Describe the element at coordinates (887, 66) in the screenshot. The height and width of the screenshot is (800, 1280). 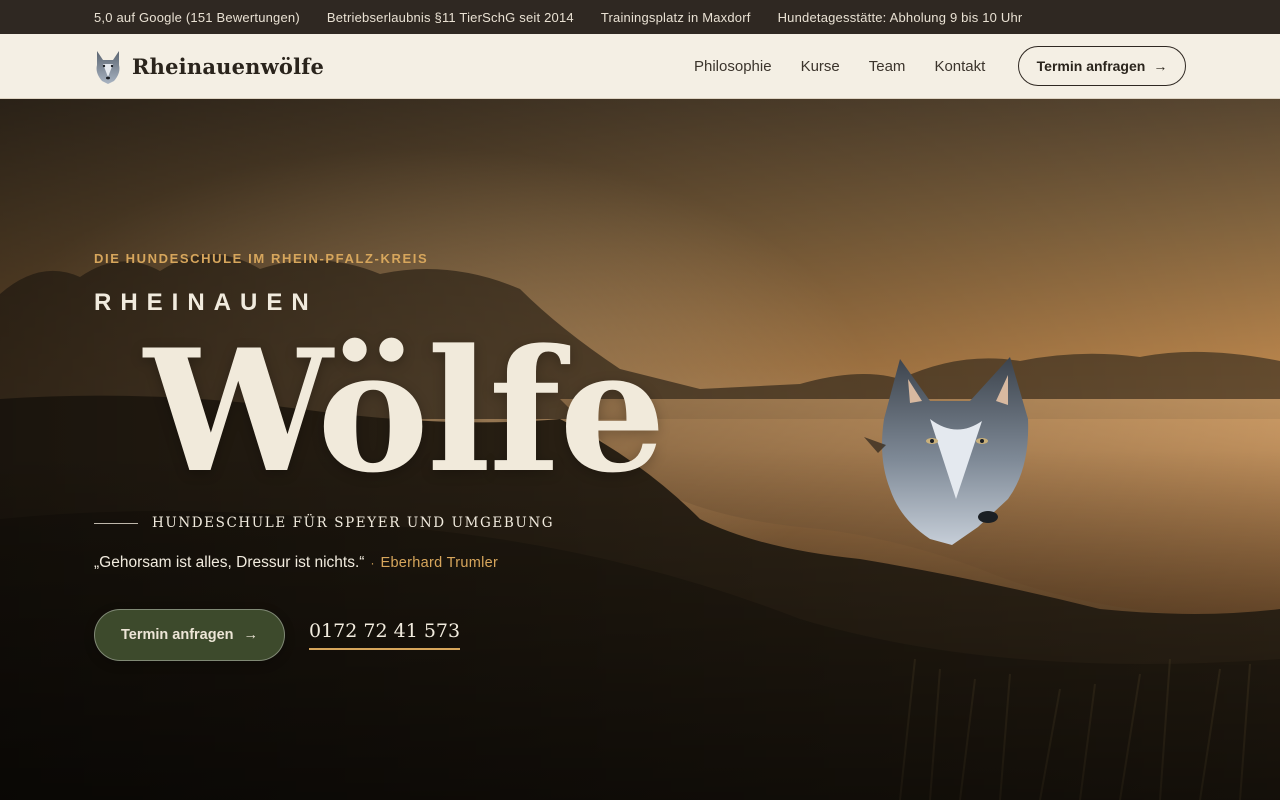
I see `nav-item-team: Team` at that location.